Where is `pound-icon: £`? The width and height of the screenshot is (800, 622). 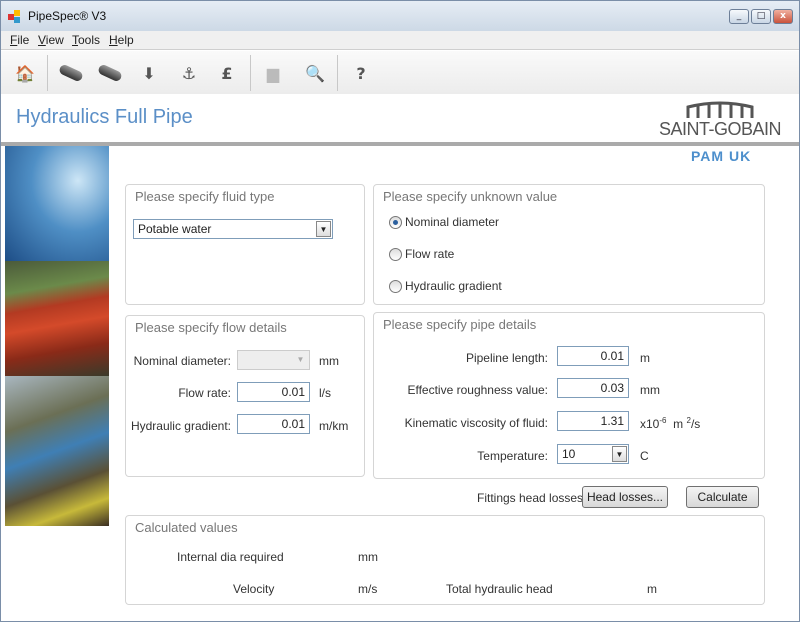
pound-icon: £ is located at coordinates (227, 73).